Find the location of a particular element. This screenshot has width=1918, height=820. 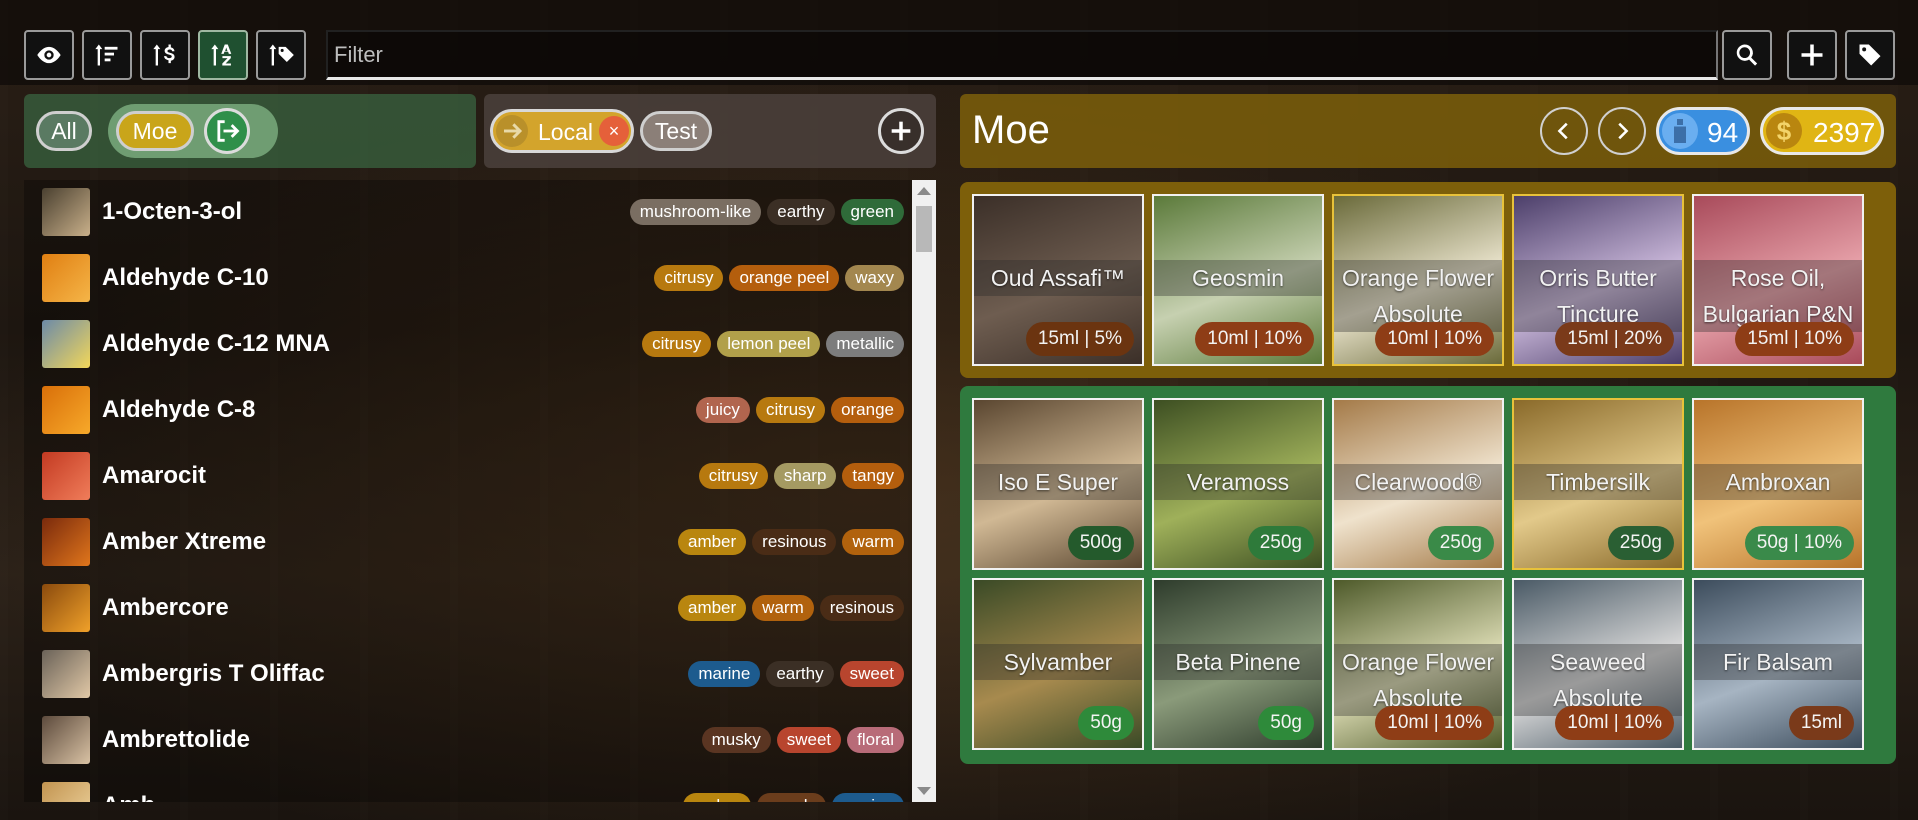

material-tags: citrusy lemon peel metallic is located at coordinates (773, 344).